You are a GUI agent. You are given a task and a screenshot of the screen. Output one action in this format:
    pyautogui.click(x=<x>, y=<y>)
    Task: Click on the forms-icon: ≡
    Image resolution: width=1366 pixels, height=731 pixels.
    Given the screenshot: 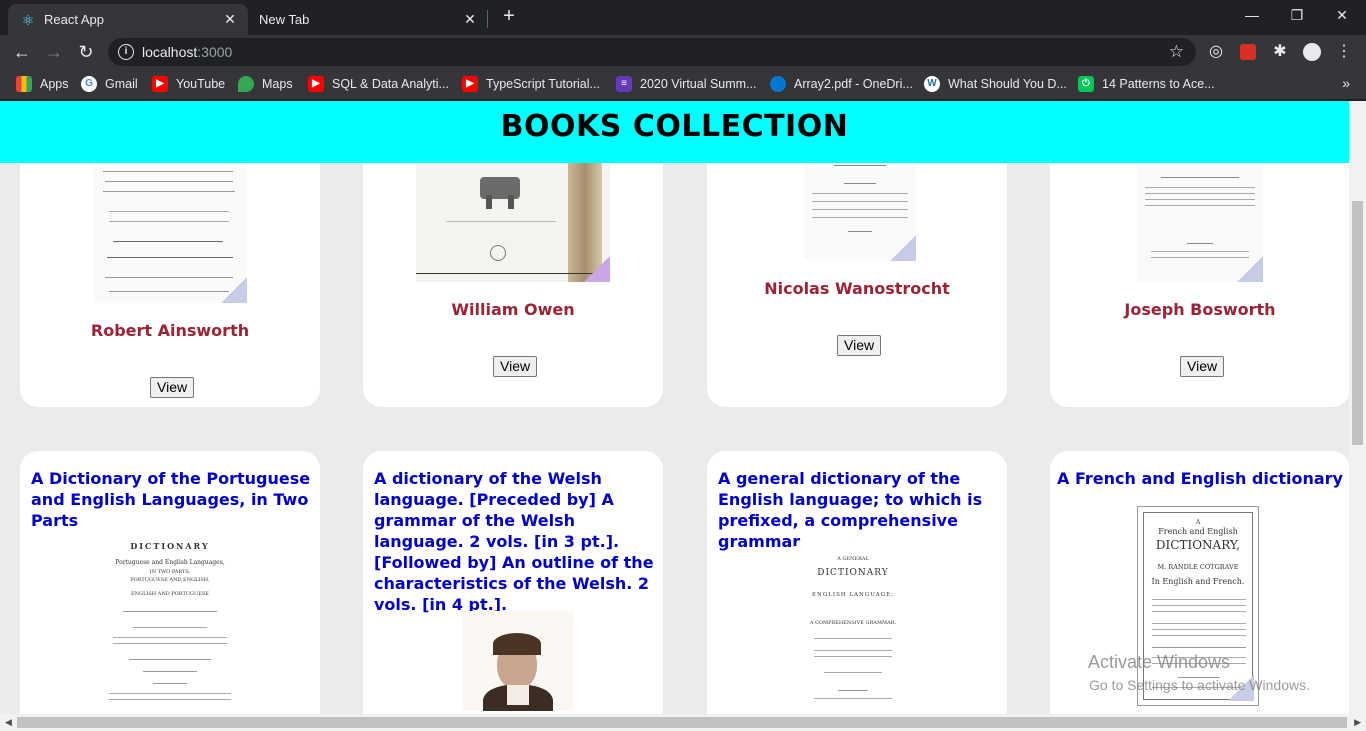 What is the action you would take?
    pyautogui.click(x=624, y=84)
    